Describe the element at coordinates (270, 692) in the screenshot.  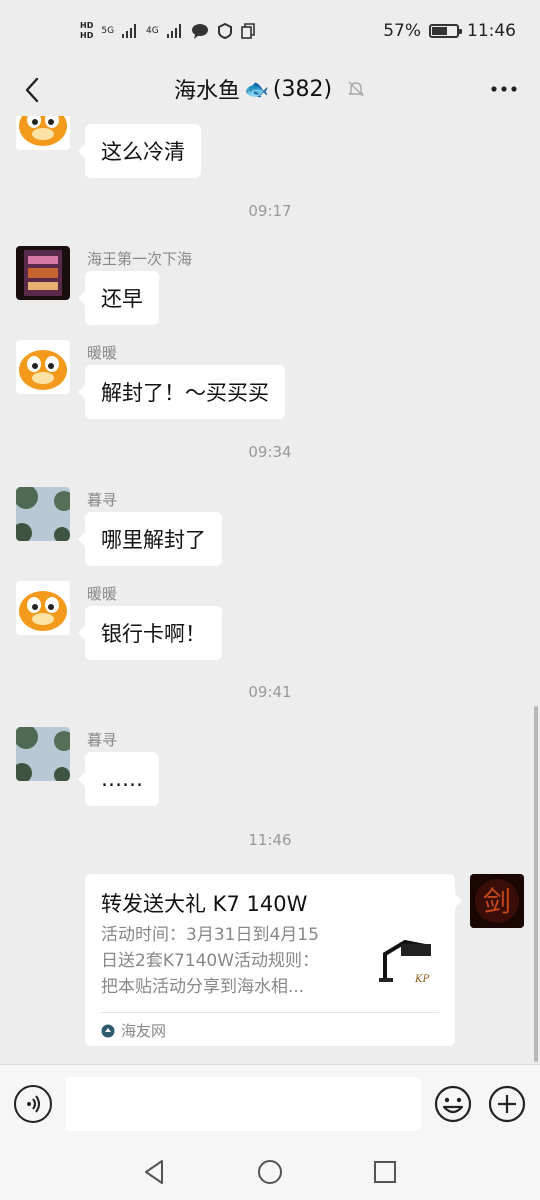
I see `timestamp: 09:41` at that location.